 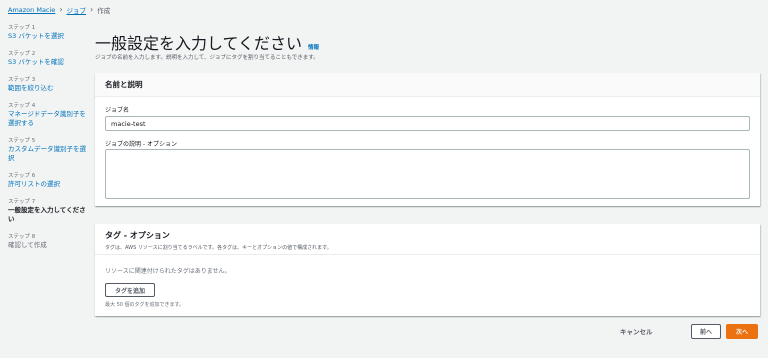 I want to click on info-link: 情報, so click(x=313, y=47).